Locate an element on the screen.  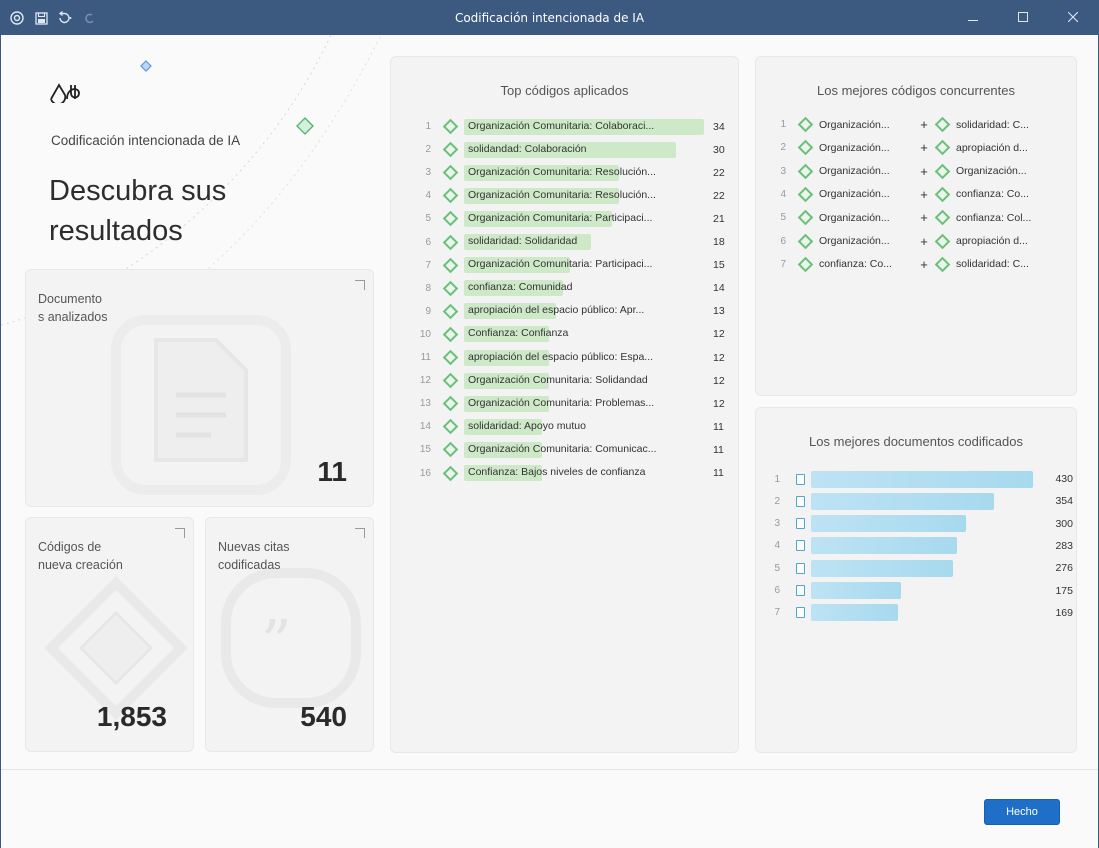
top-document-row: 3 300 is located at coordinates (920, 524).